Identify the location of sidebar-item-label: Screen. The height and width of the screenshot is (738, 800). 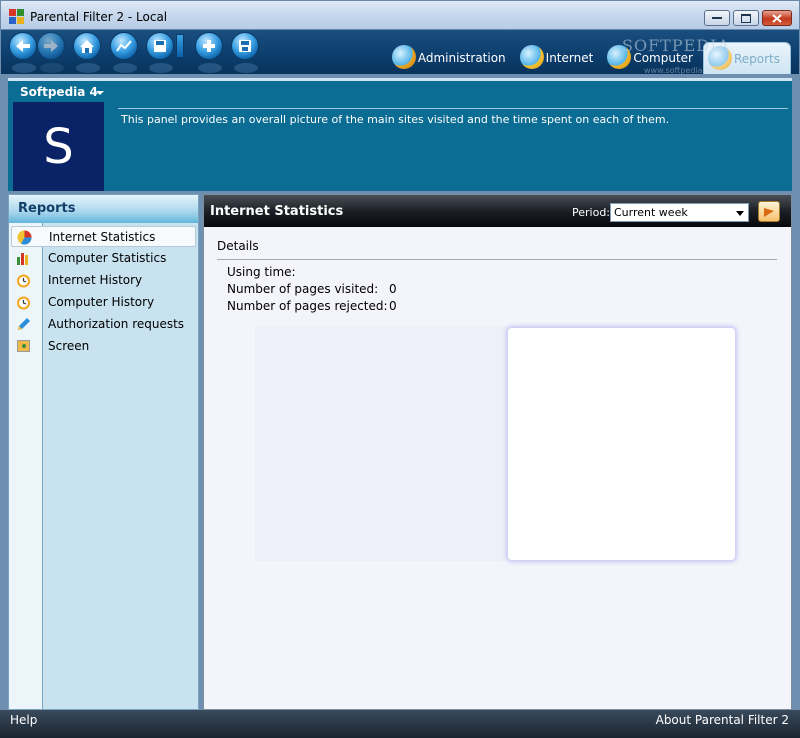
(69, 346).